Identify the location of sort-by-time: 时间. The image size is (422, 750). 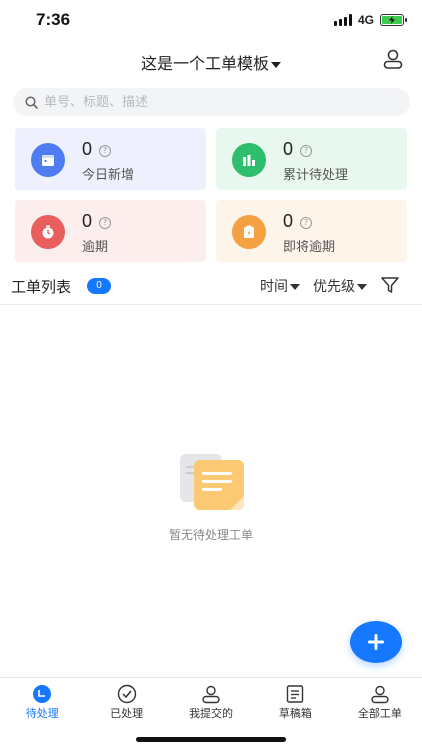
(280, 286).